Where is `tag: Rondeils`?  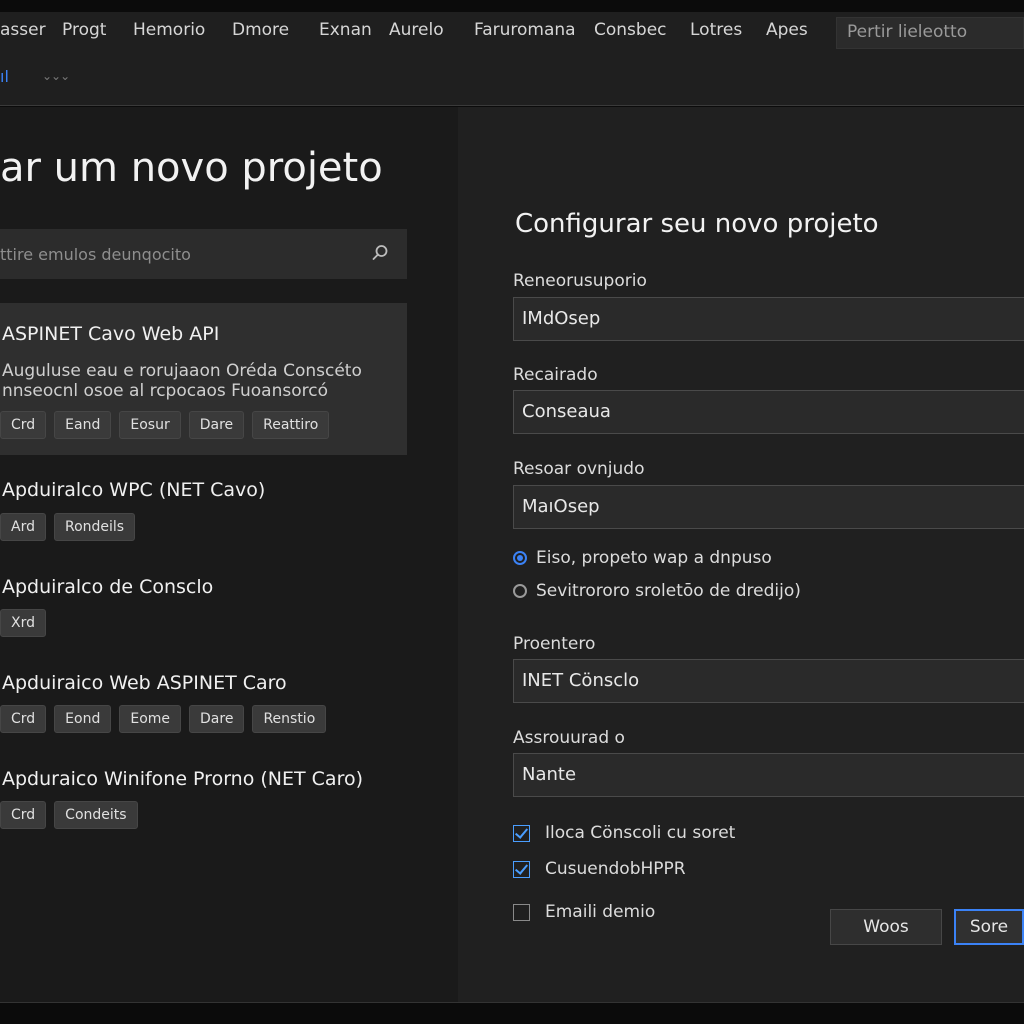
tag: Rondeils is located at coordinates (94, 527).